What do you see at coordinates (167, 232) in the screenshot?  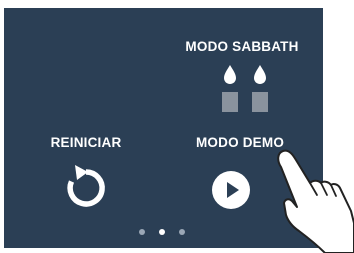 I see `page-indicator` at bounding box center [167, 232].